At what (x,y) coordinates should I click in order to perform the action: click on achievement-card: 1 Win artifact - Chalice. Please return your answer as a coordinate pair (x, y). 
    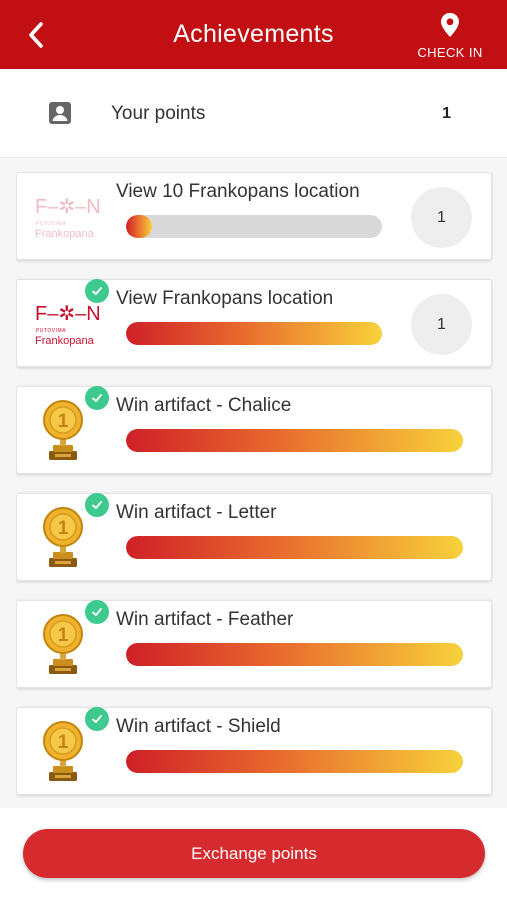
    Looking at the image, I should click on (254, 430).